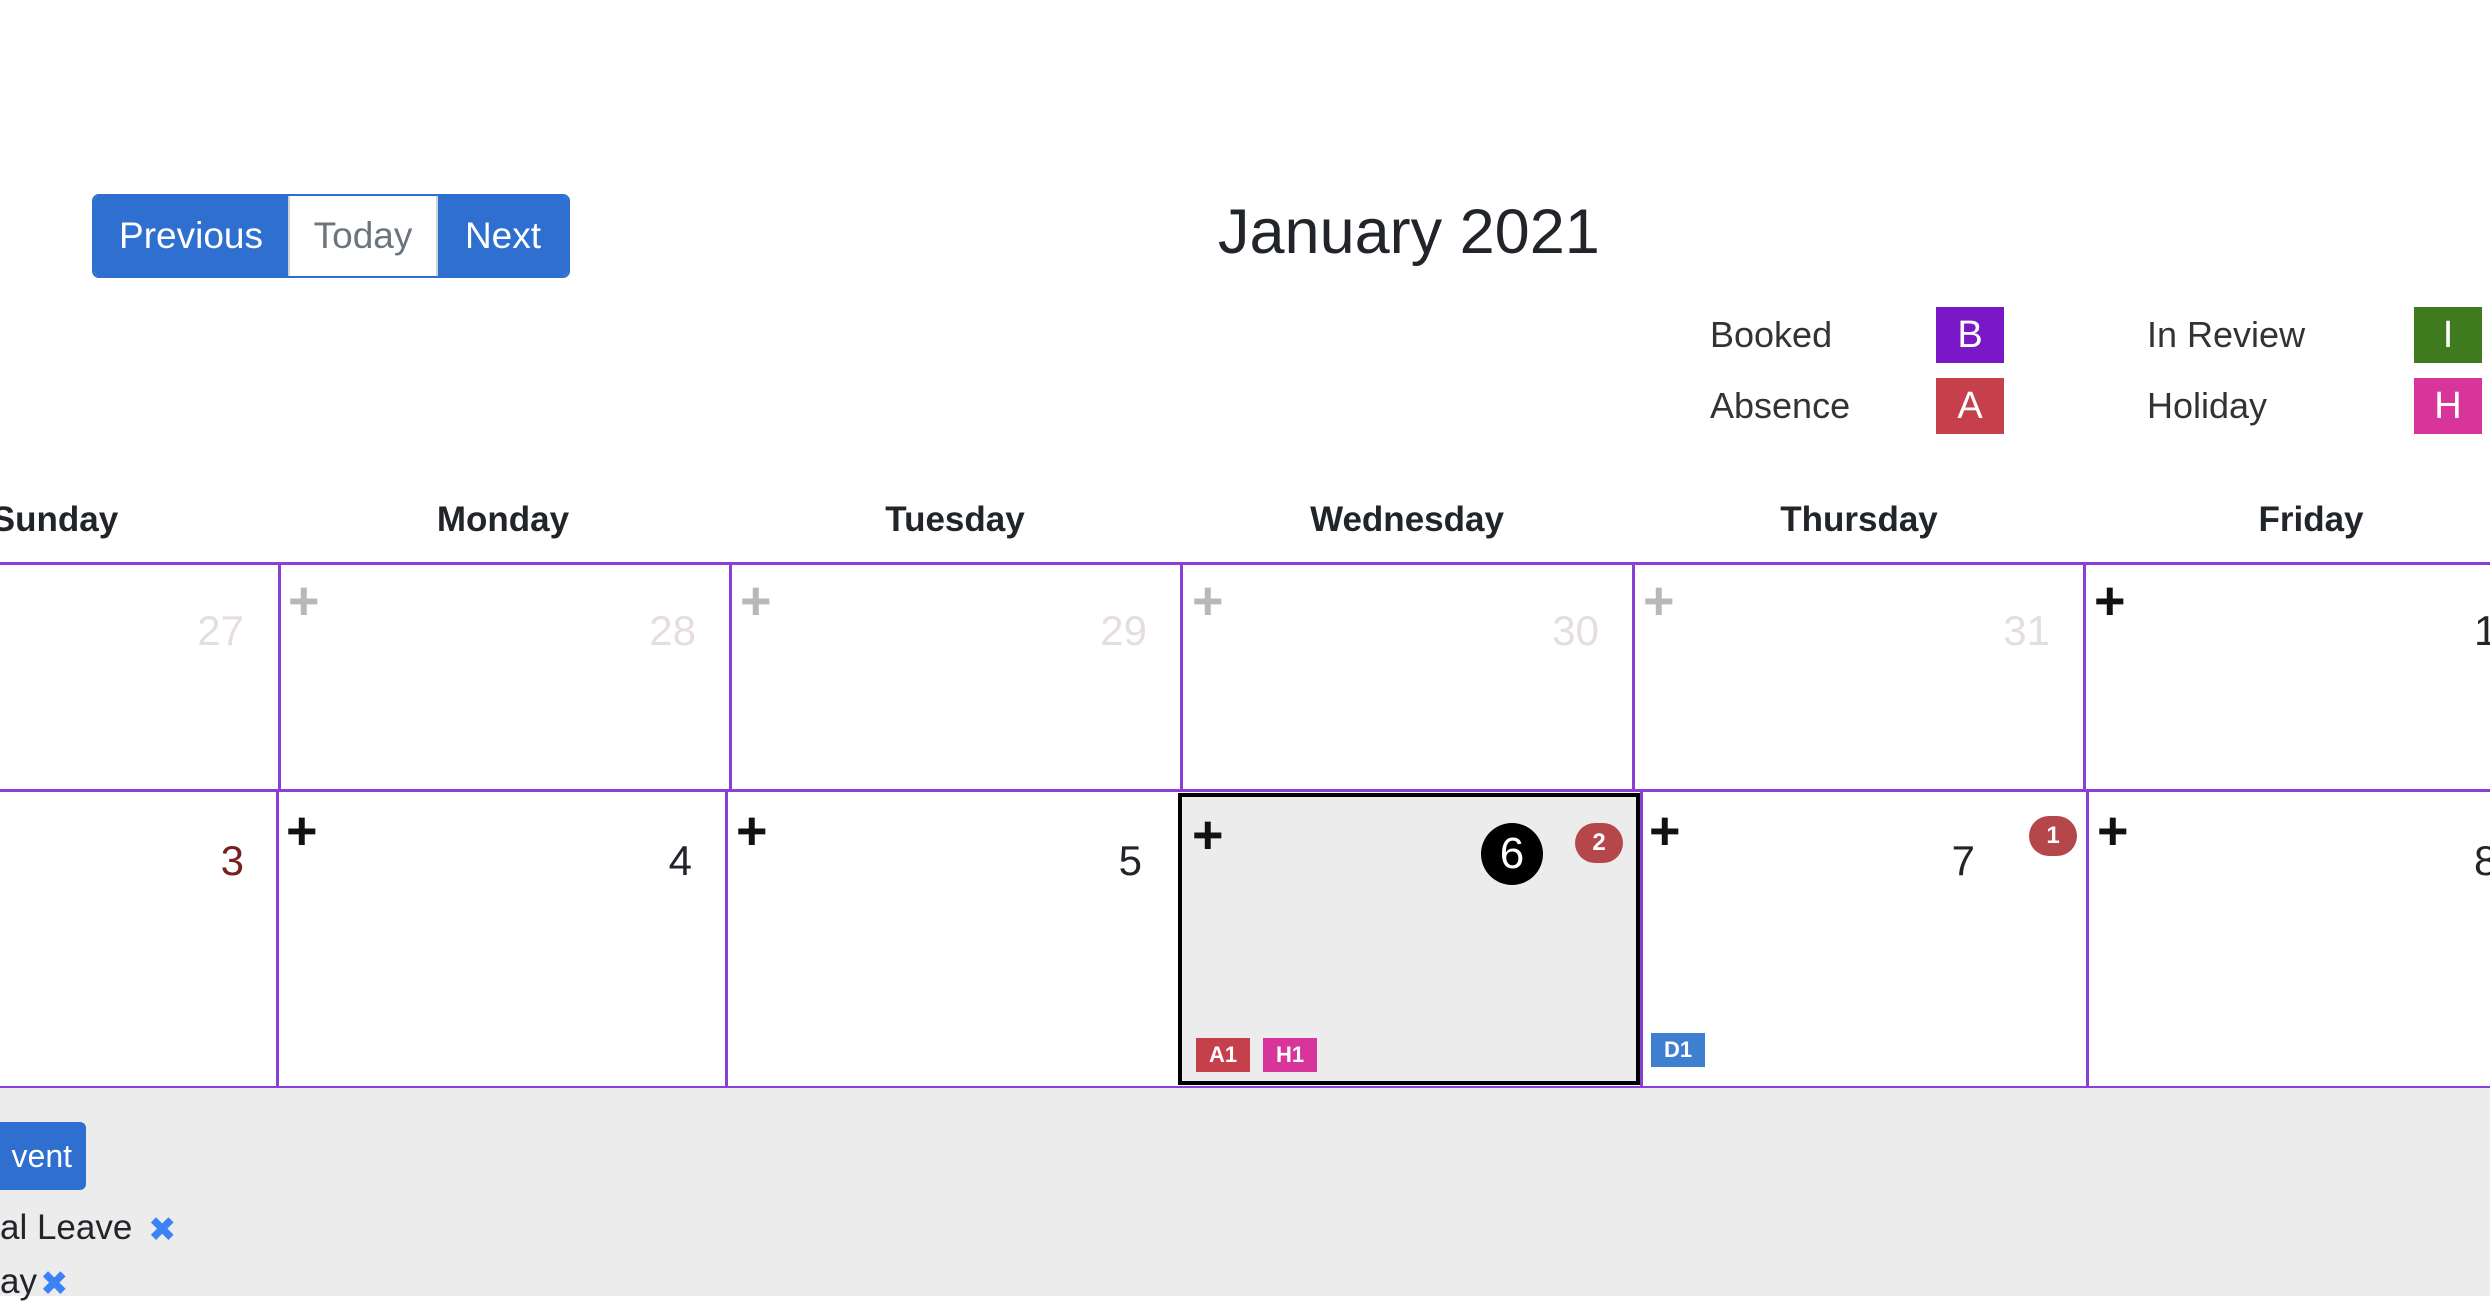 This screenshot has width=2490, height=1304. What do you see at coordinates (1223, 1055) in the screenshot?
I see `event-tag-a1: A1` at bounding box center [1223, 1055].